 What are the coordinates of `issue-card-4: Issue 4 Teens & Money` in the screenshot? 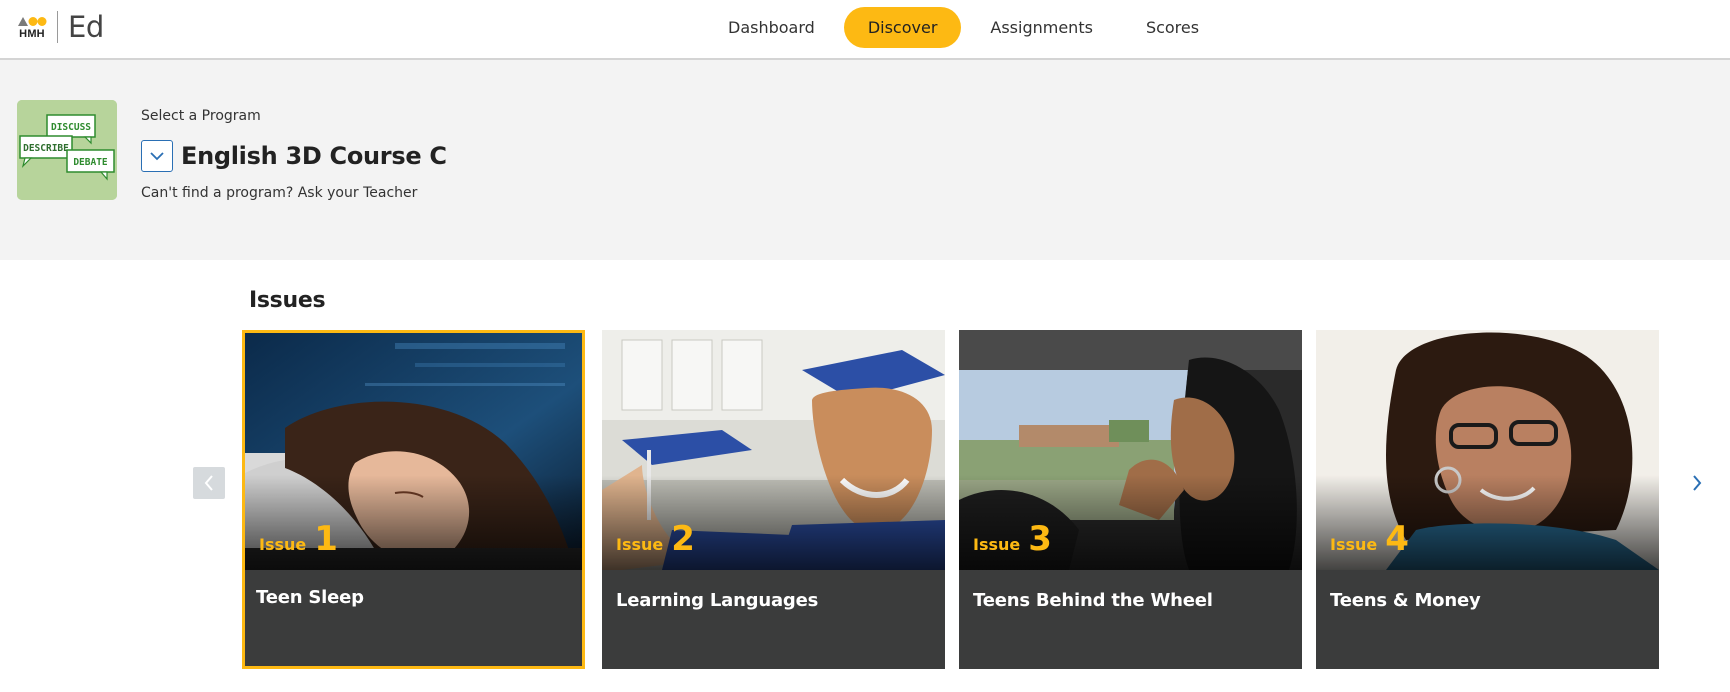 It's located at (1487, 499).